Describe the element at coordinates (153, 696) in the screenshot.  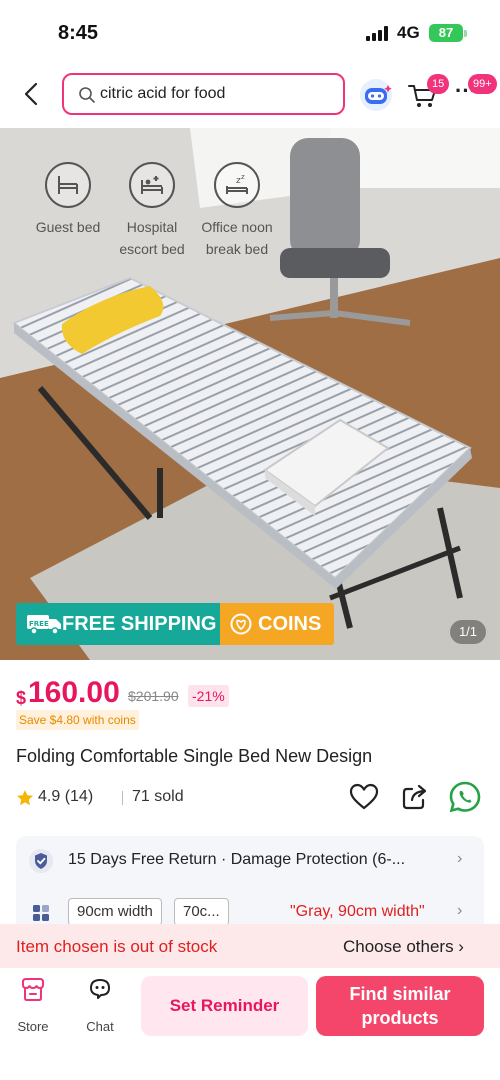
I see `original-price: $201.90` at that location.